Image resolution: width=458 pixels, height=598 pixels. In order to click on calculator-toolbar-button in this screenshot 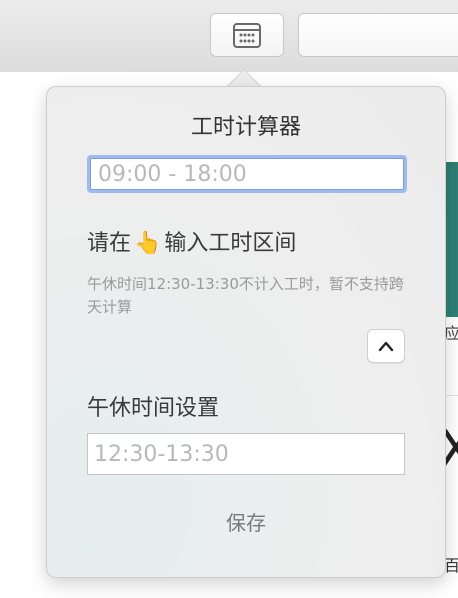, I will do `click(247, 35)`.